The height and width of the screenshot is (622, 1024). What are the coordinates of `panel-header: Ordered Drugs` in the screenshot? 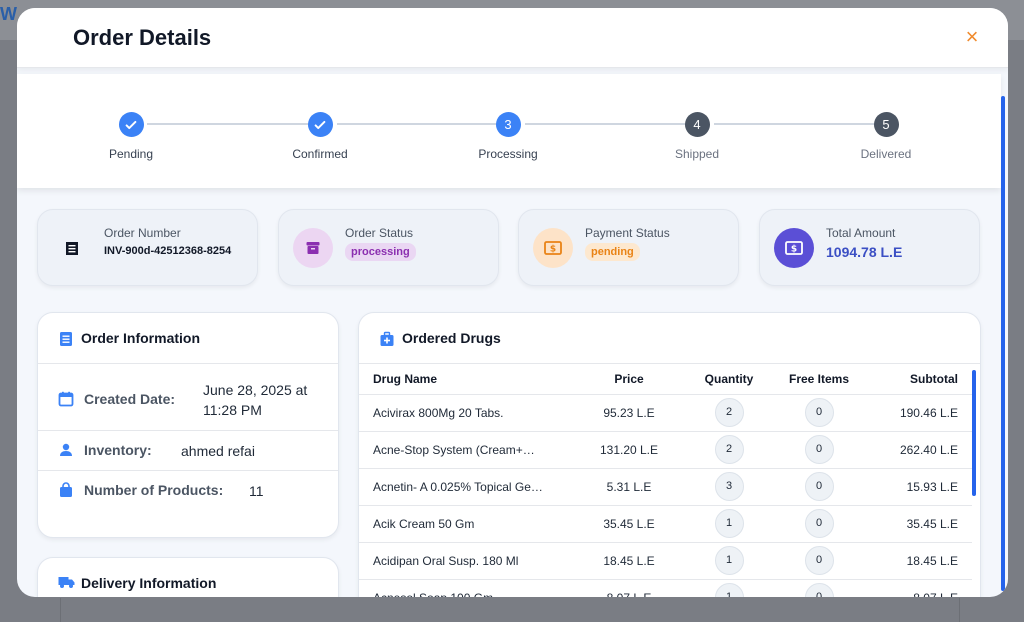 It's located at (669, 338).